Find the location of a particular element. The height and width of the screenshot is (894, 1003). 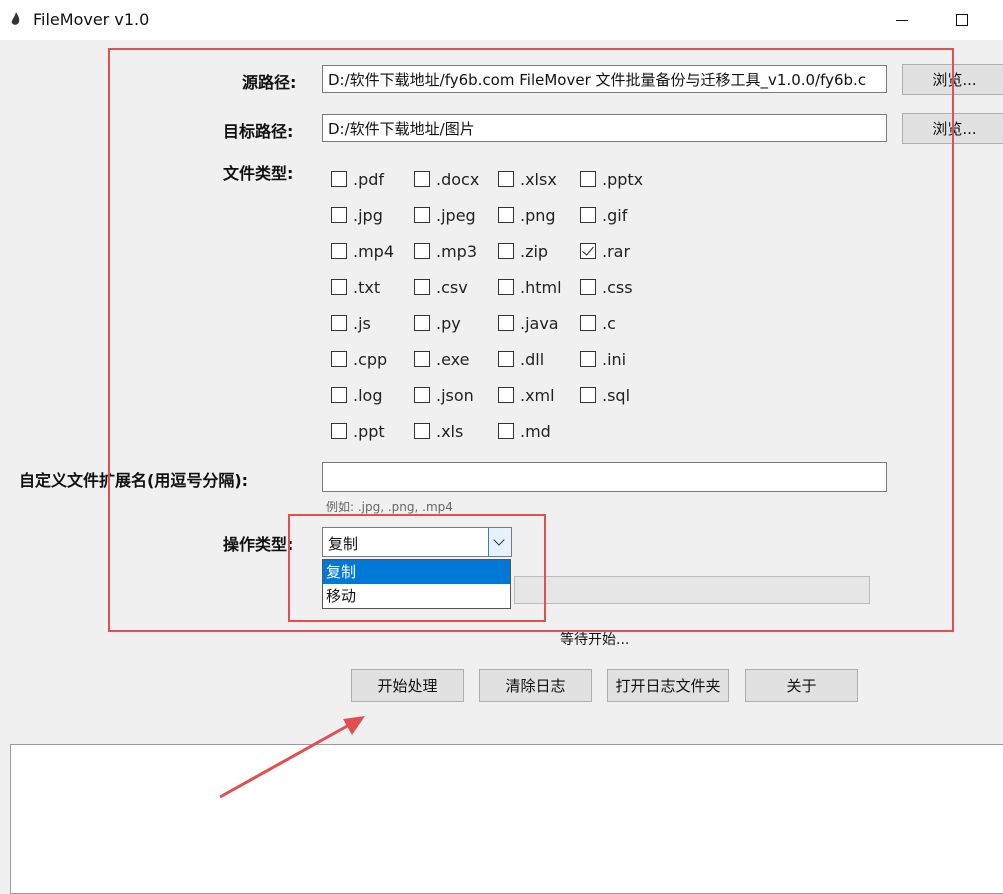

filetype-label: .mp3 is located at coordinates (457, 251).